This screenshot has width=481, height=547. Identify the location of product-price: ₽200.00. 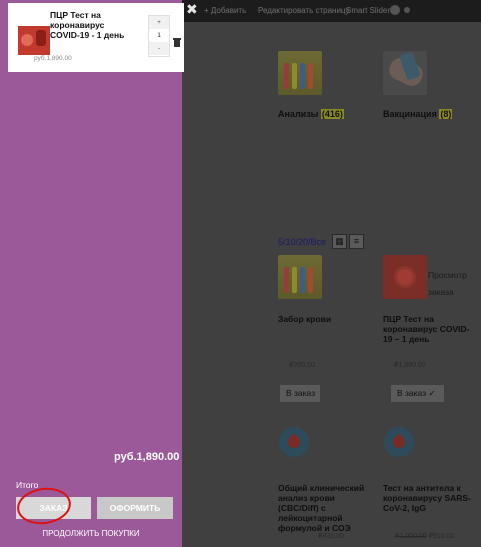
(302, 365).